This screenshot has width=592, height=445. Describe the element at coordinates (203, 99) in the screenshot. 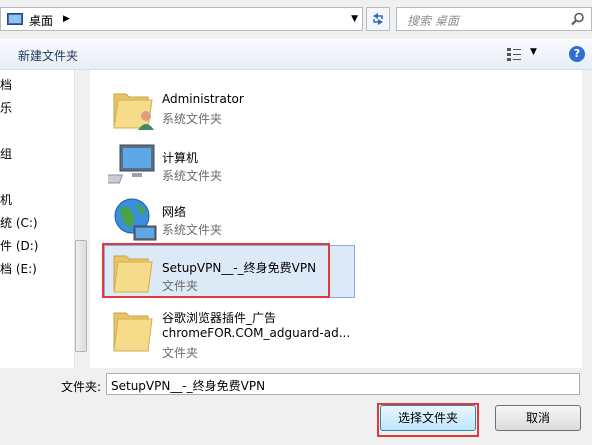

I see `item-name: Administrator` at that location.